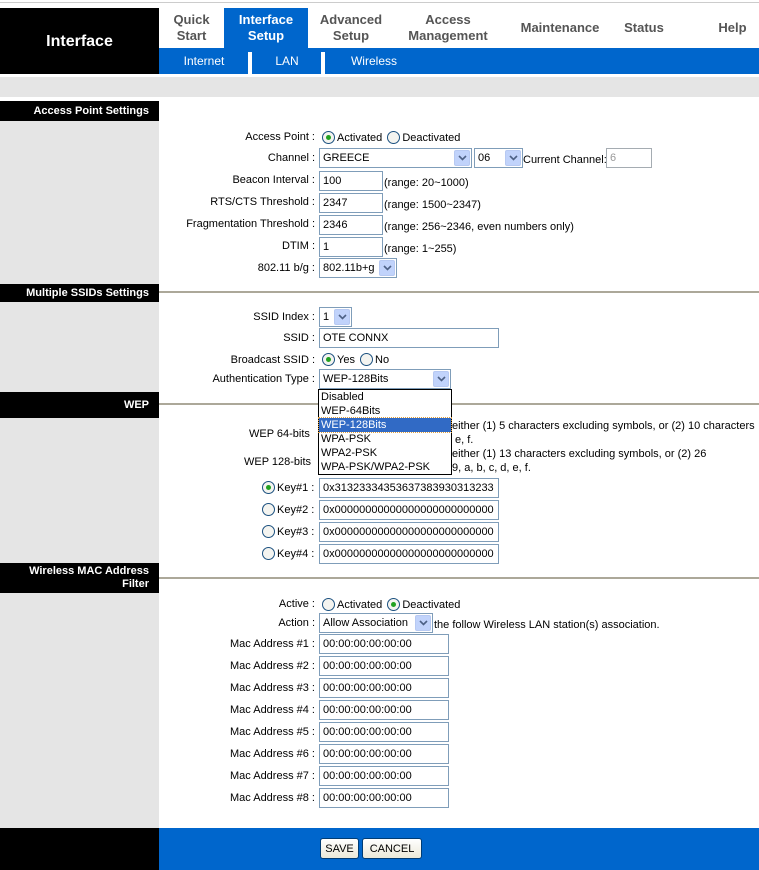  I want to click on current-channel-field: 6, so click(629, 158).